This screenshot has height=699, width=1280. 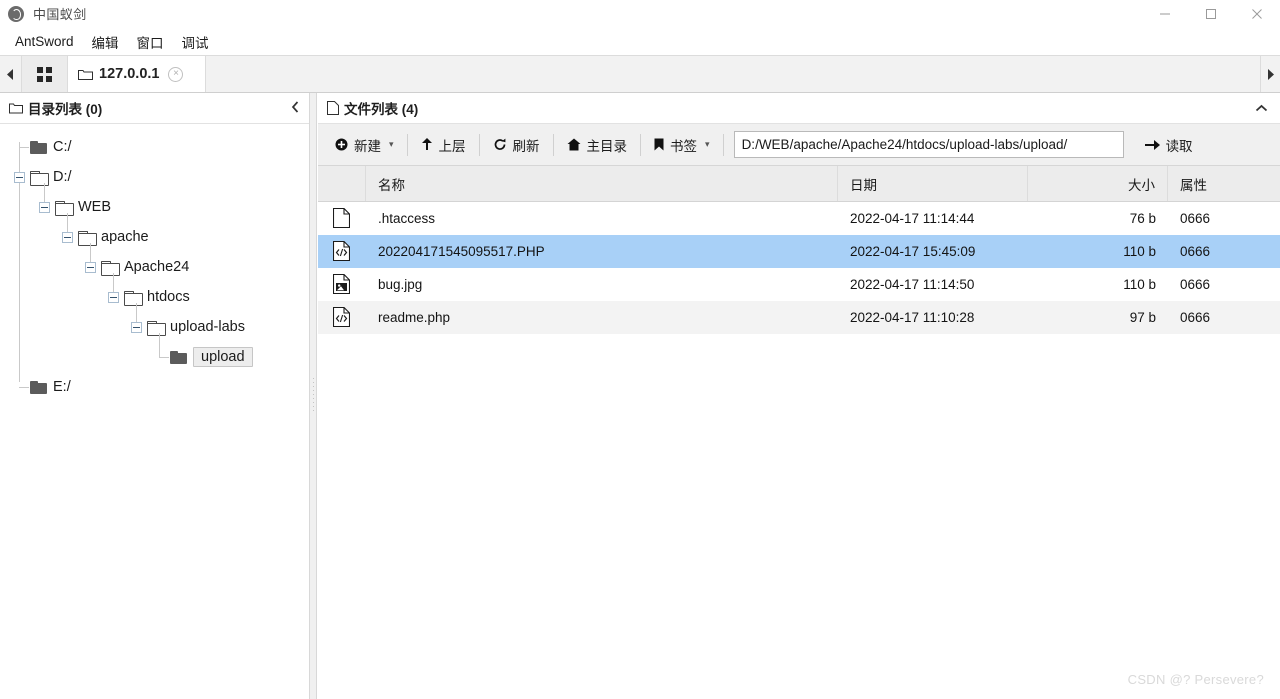 What do you see at coordinates (156, 292) in the screenshot?
I see `tree-item-htdocs: htdocs` at bounding box center [156, 292].